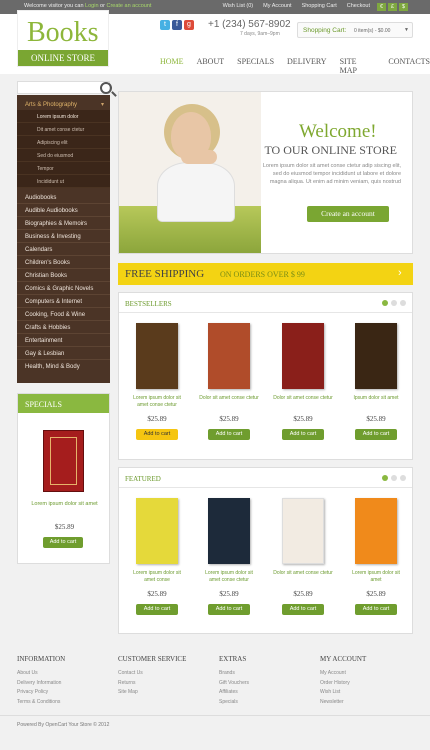 The width and height of the screenshot is (430, 750). What do you see at coordinates (63, 236) in the screenshot?
I see `category-item: Business & Investing` at bounding box center [63, 236].